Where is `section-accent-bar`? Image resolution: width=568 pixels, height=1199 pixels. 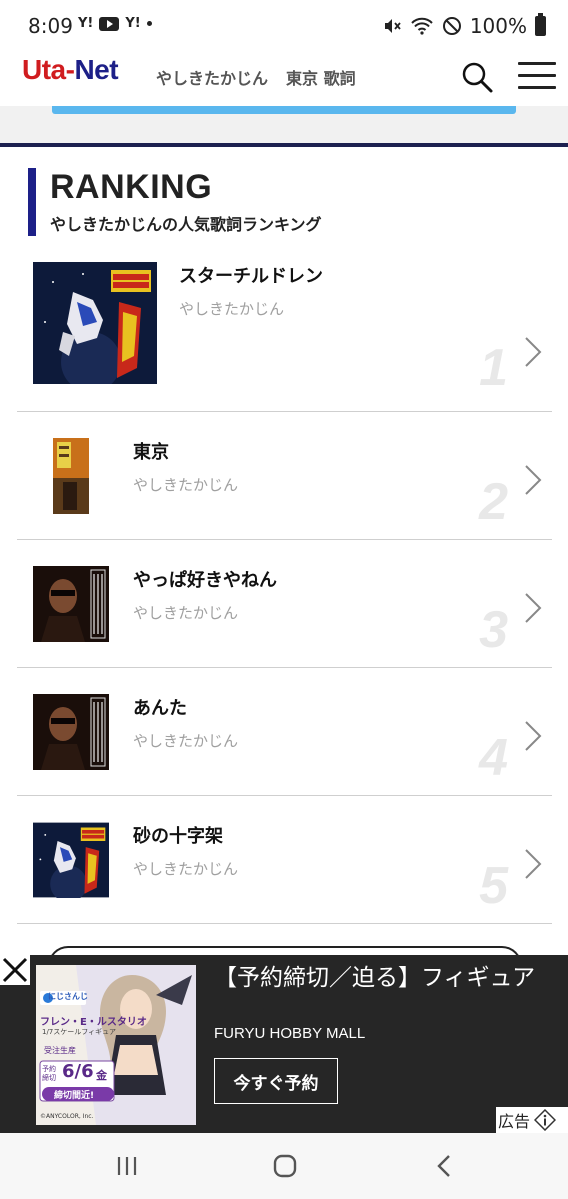
section-accent-bar is located at coordinates (32, 202).